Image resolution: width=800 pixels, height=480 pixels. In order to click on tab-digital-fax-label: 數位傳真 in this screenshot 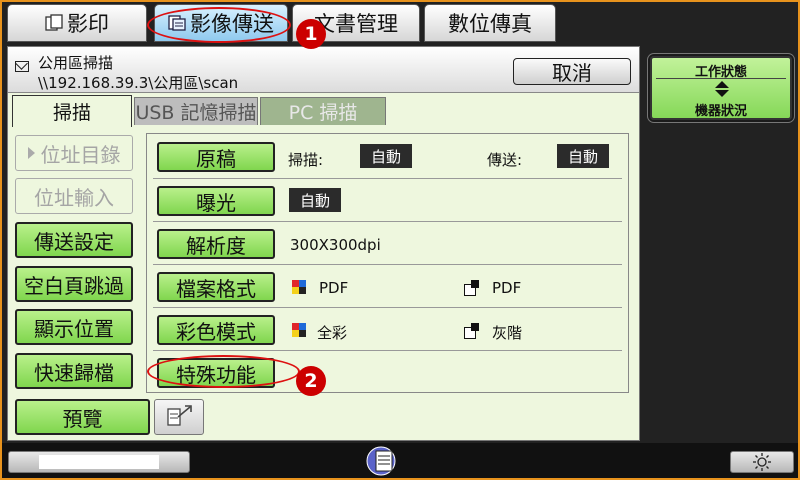, I will do `click(490, 24)`.